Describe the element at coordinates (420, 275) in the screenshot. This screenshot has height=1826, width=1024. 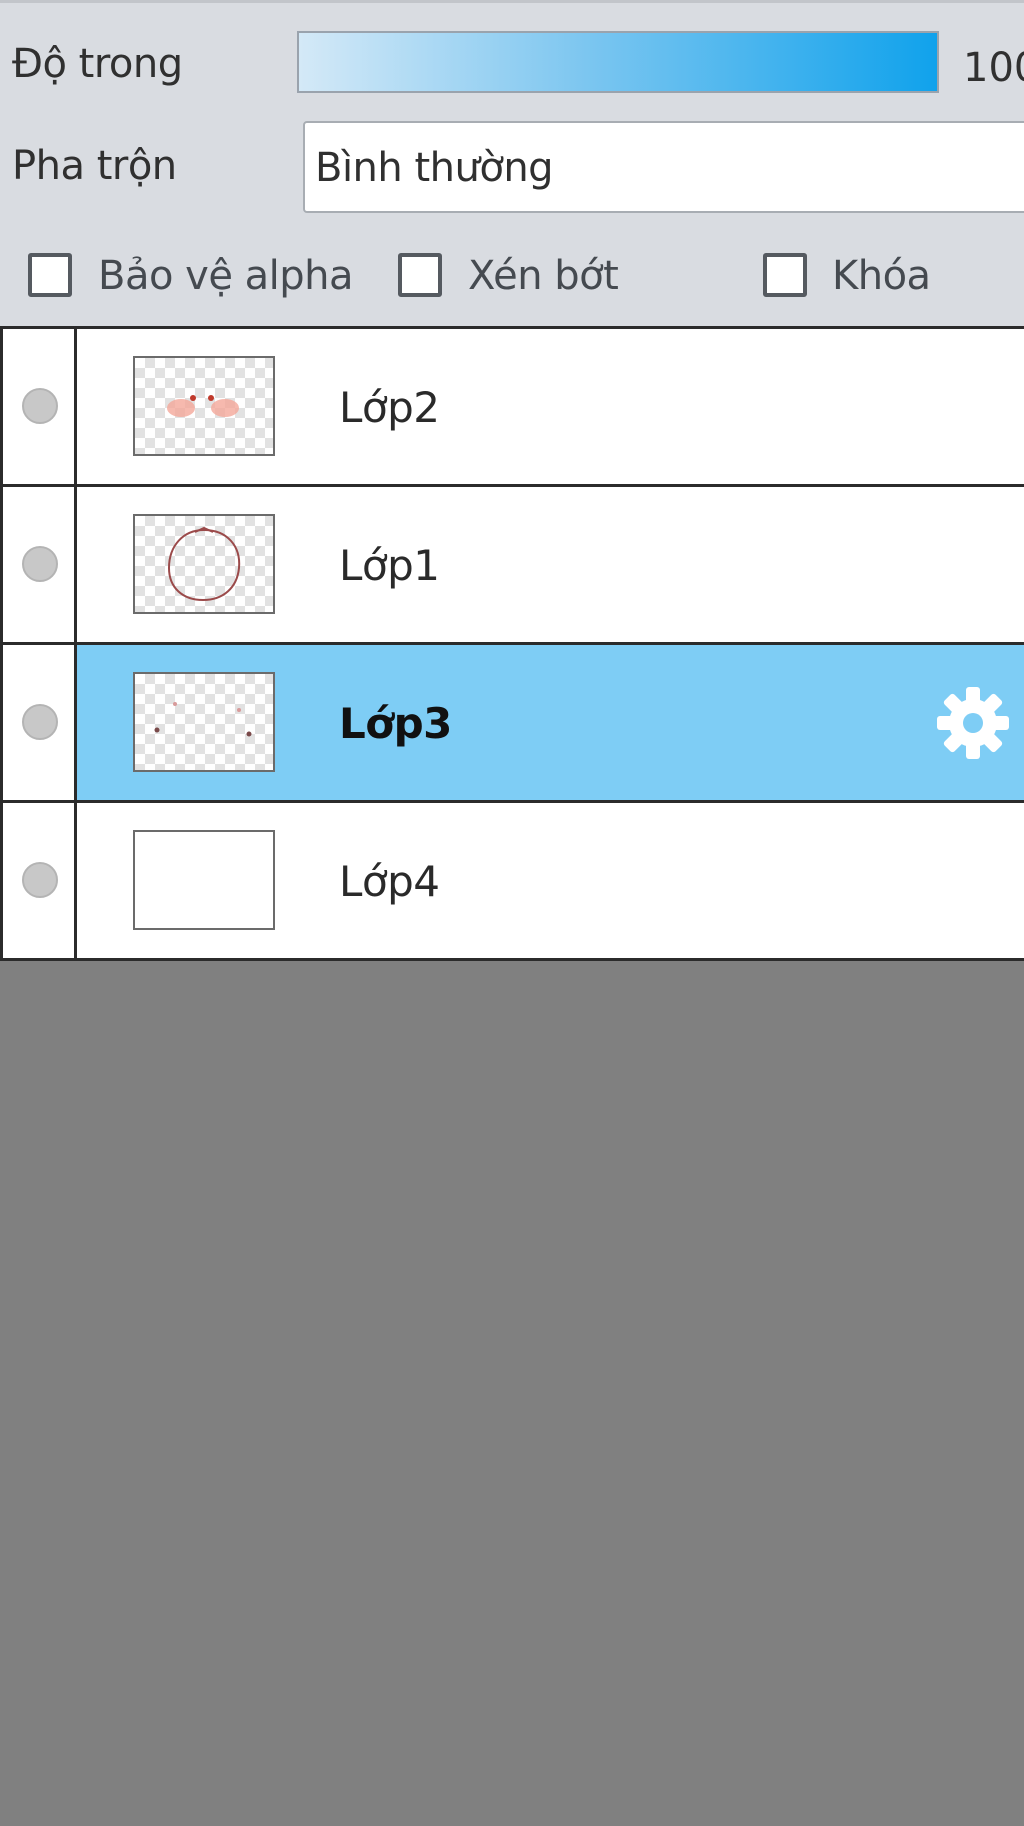
I see `clipping-checkbox` at that location.